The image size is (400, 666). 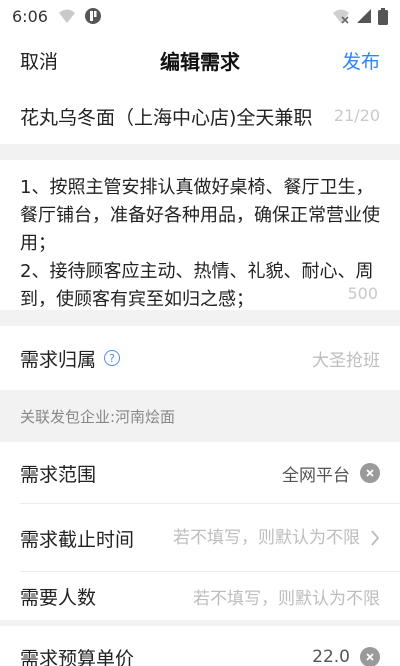 I want to click on signal-icon, so click(x=364, y=16).